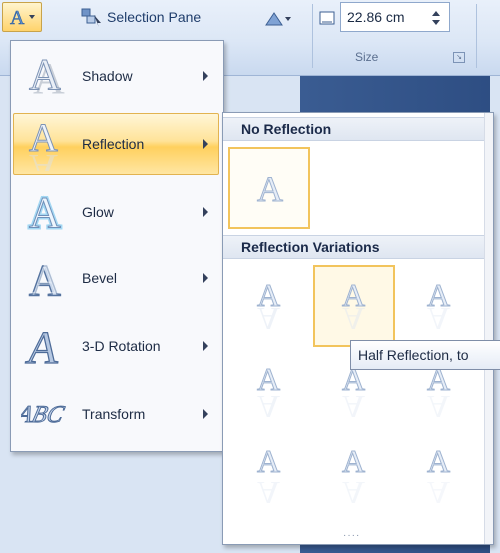 The image size is (500, 553). What do you see at coordinates (100, 278) in the screenshot?
I see `menu-item-label: Bevel` at bounding box center [100, 278].